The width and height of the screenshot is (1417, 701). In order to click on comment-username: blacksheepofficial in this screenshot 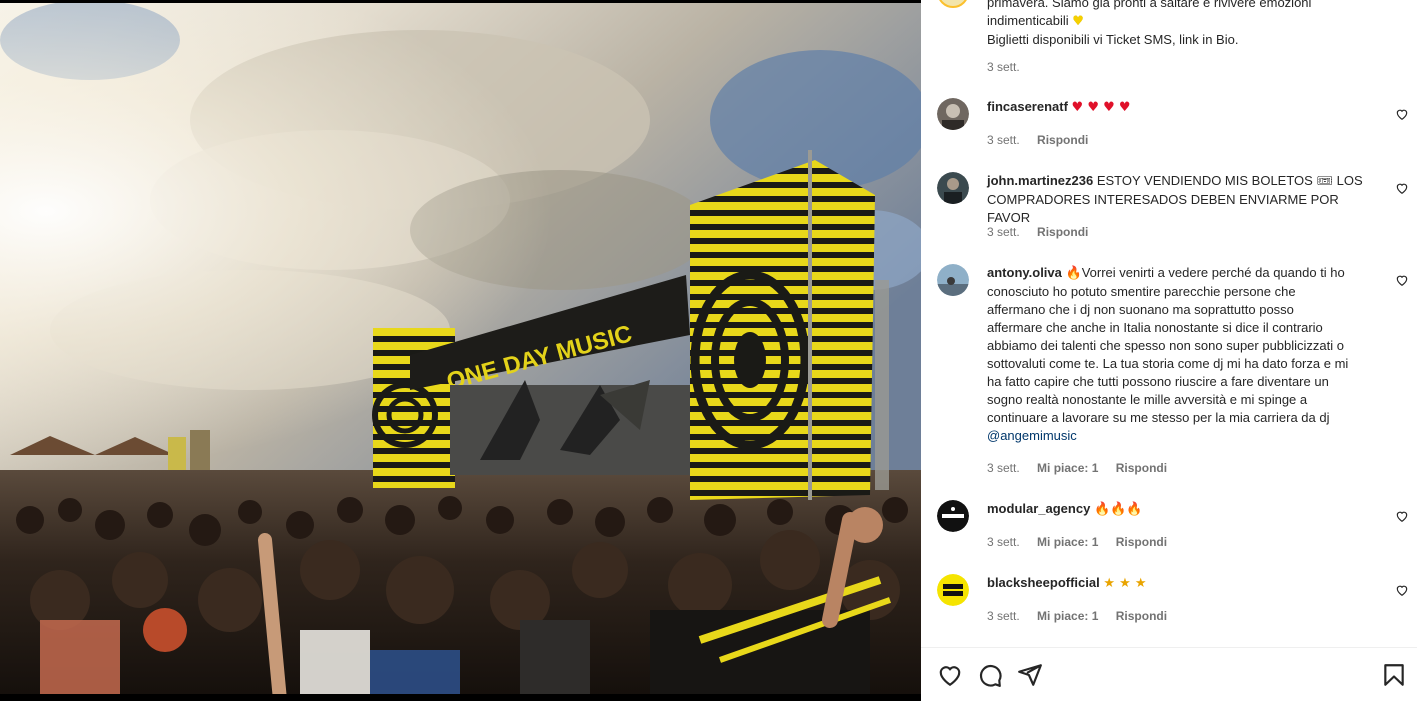, I will do `click(1043, 582)`.